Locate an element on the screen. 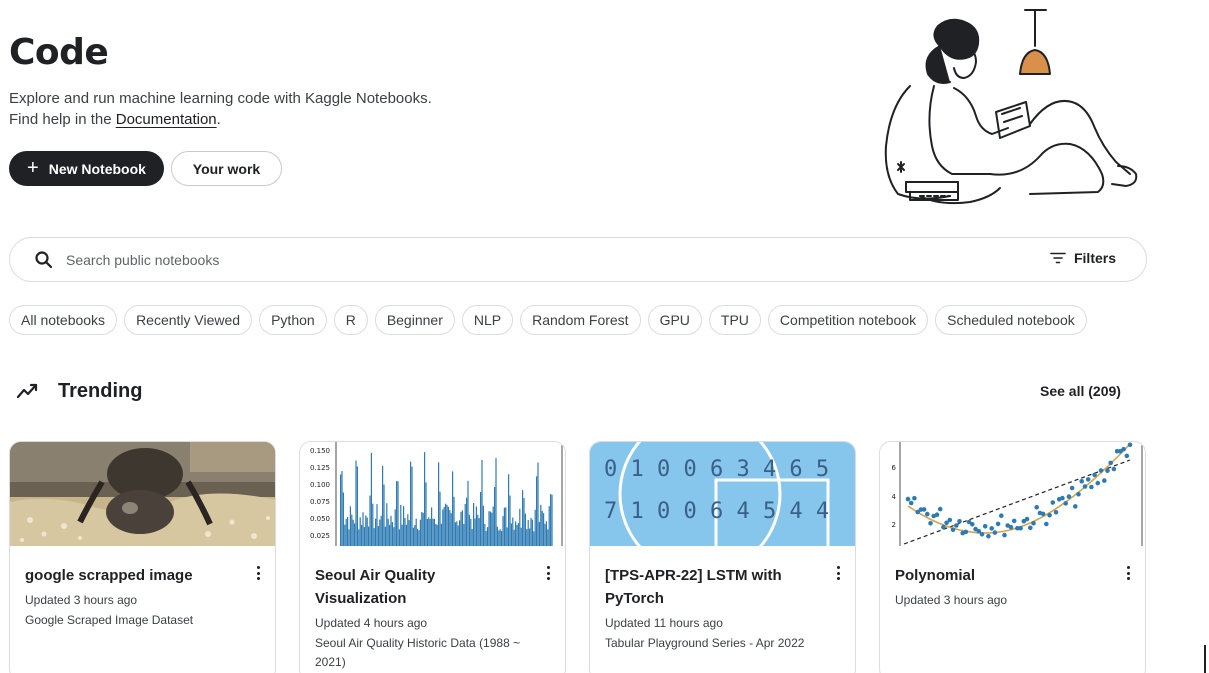 The image size is (1209, 673). plus-icon: + is located at coordinates (33, 167).